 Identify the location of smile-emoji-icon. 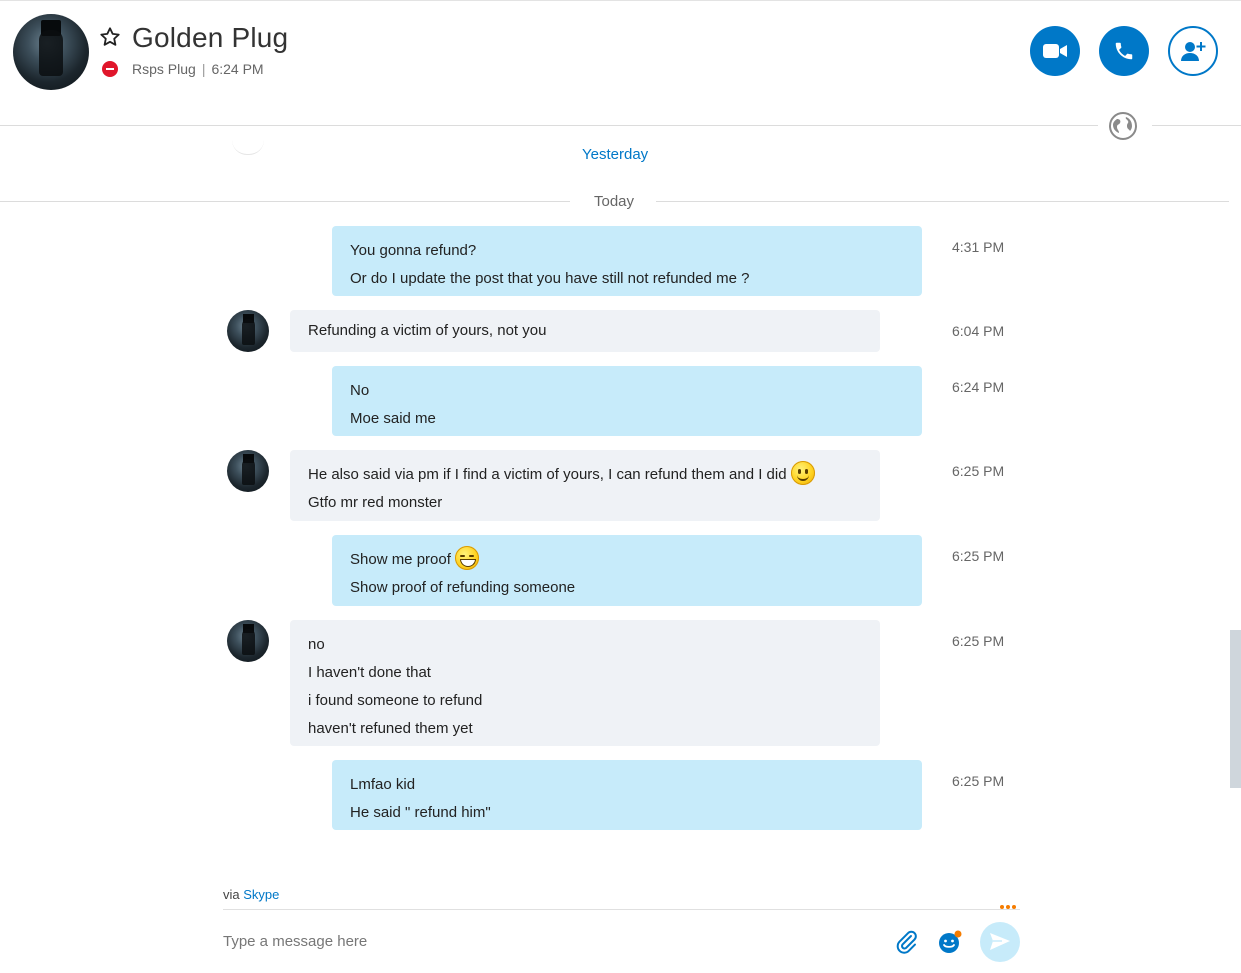
(802, 473).